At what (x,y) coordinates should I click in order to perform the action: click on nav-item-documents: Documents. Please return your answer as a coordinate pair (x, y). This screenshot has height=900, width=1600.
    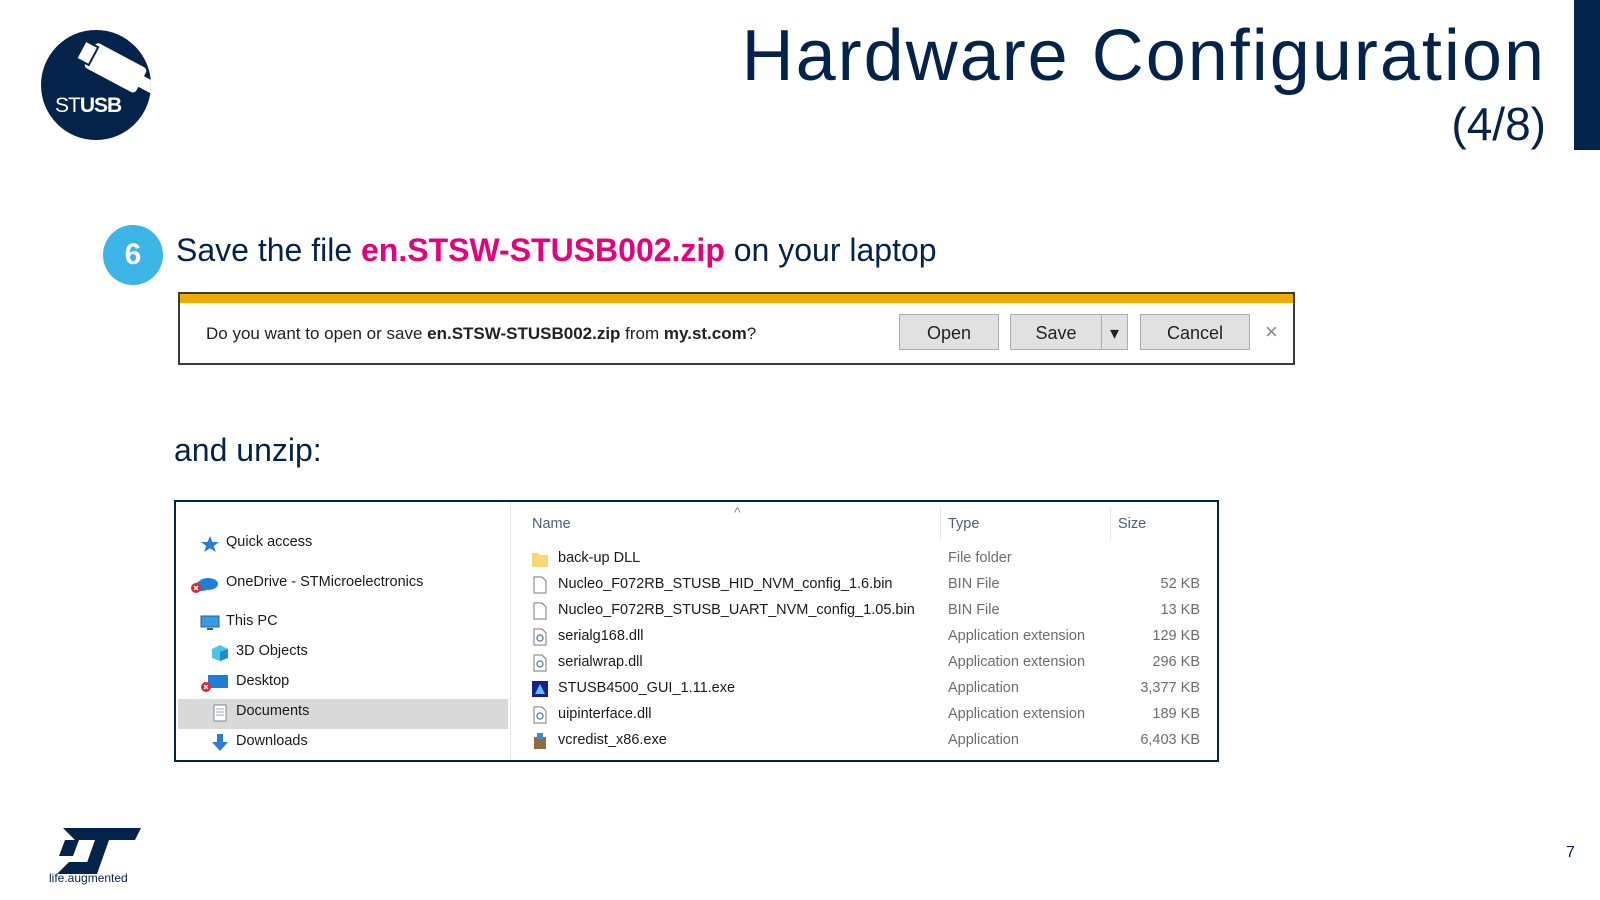
    Looking at the image, I should click on (259, 711).